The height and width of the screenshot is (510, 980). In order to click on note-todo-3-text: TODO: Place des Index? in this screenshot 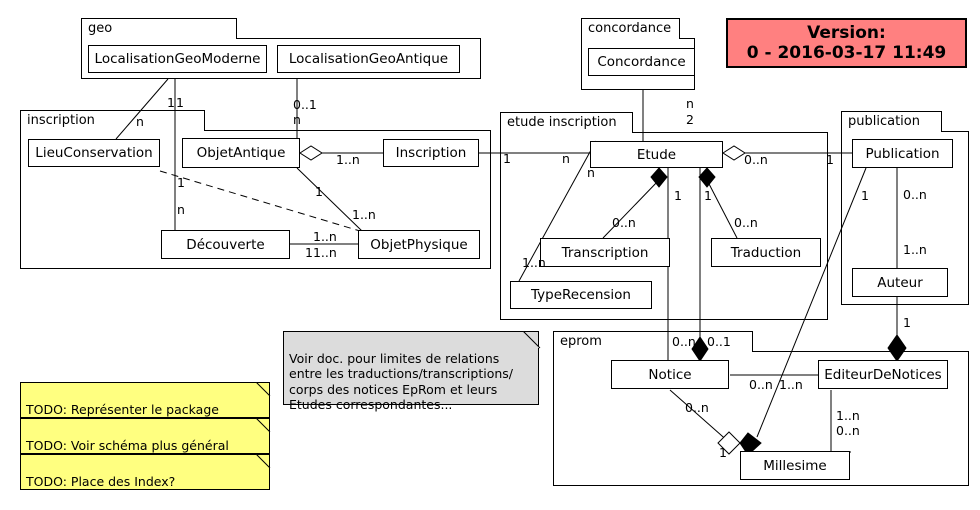, I will do `click(101, 481)`.